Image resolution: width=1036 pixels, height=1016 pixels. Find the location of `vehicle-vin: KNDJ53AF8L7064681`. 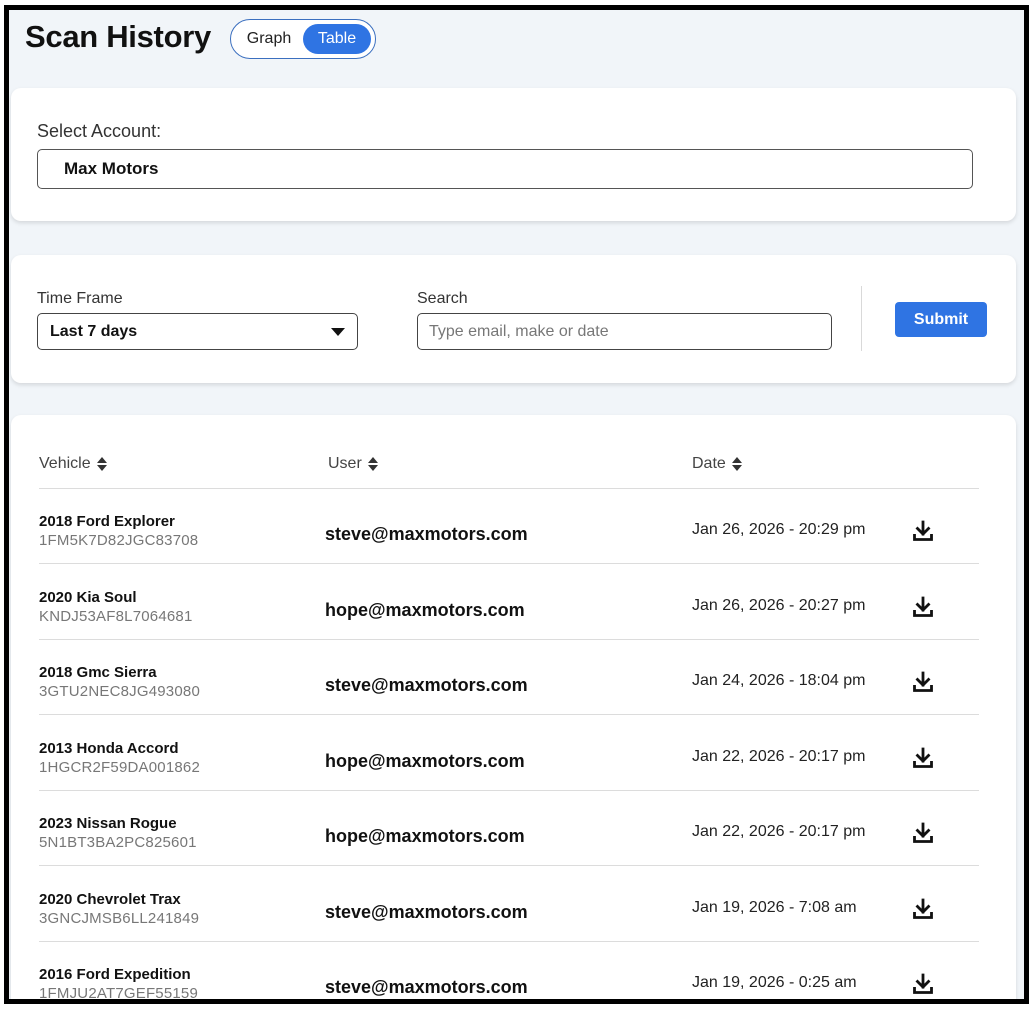

vehicle-vin: KNDJ53AF8L7064681 is located at coordinates (116, 616).